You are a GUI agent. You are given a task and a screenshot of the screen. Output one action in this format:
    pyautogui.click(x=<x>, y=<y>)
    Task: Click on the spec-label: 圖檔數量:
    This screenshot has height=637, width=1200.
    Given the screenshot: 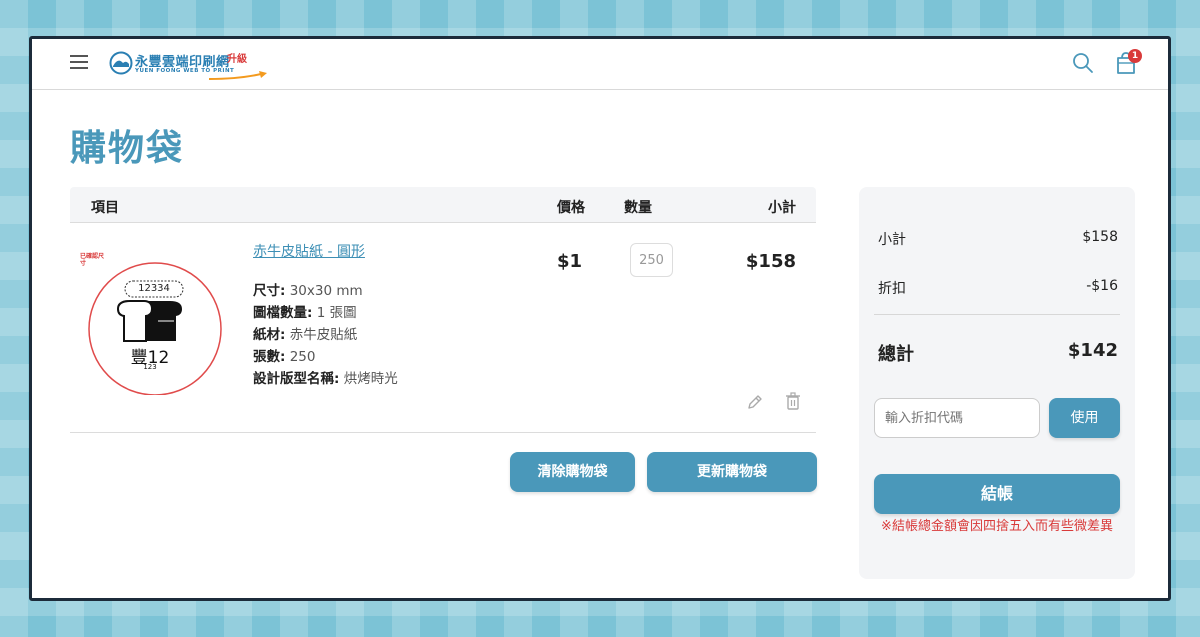 What is the action you would take?
    pyautogui.click(x=283, y=313)
    